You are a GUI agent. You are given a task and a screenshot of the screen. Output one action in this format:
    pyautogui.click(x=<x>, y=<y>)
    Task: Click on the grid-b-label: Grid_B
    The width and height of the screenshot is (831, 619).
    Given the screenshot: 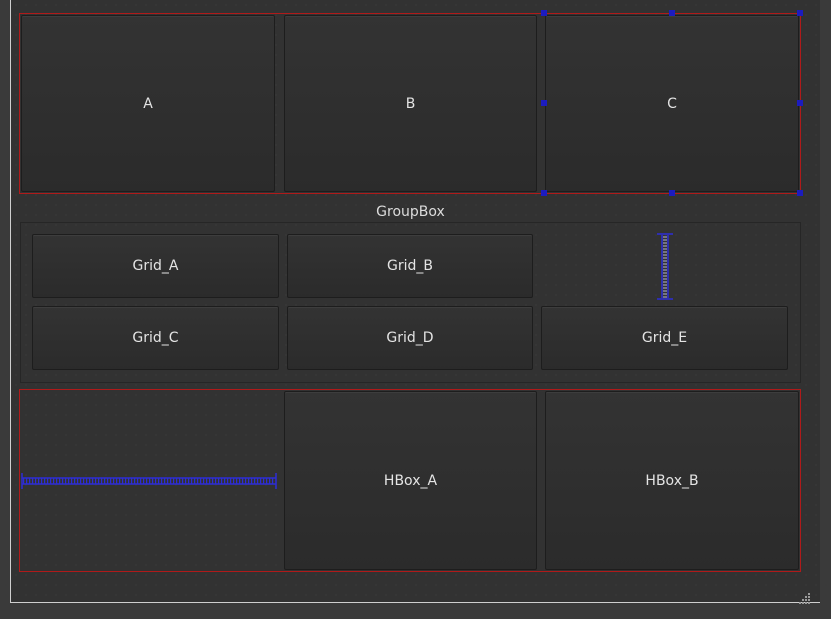 What is the action you would take?
    pyautogui.click(x=410, y=266)
    